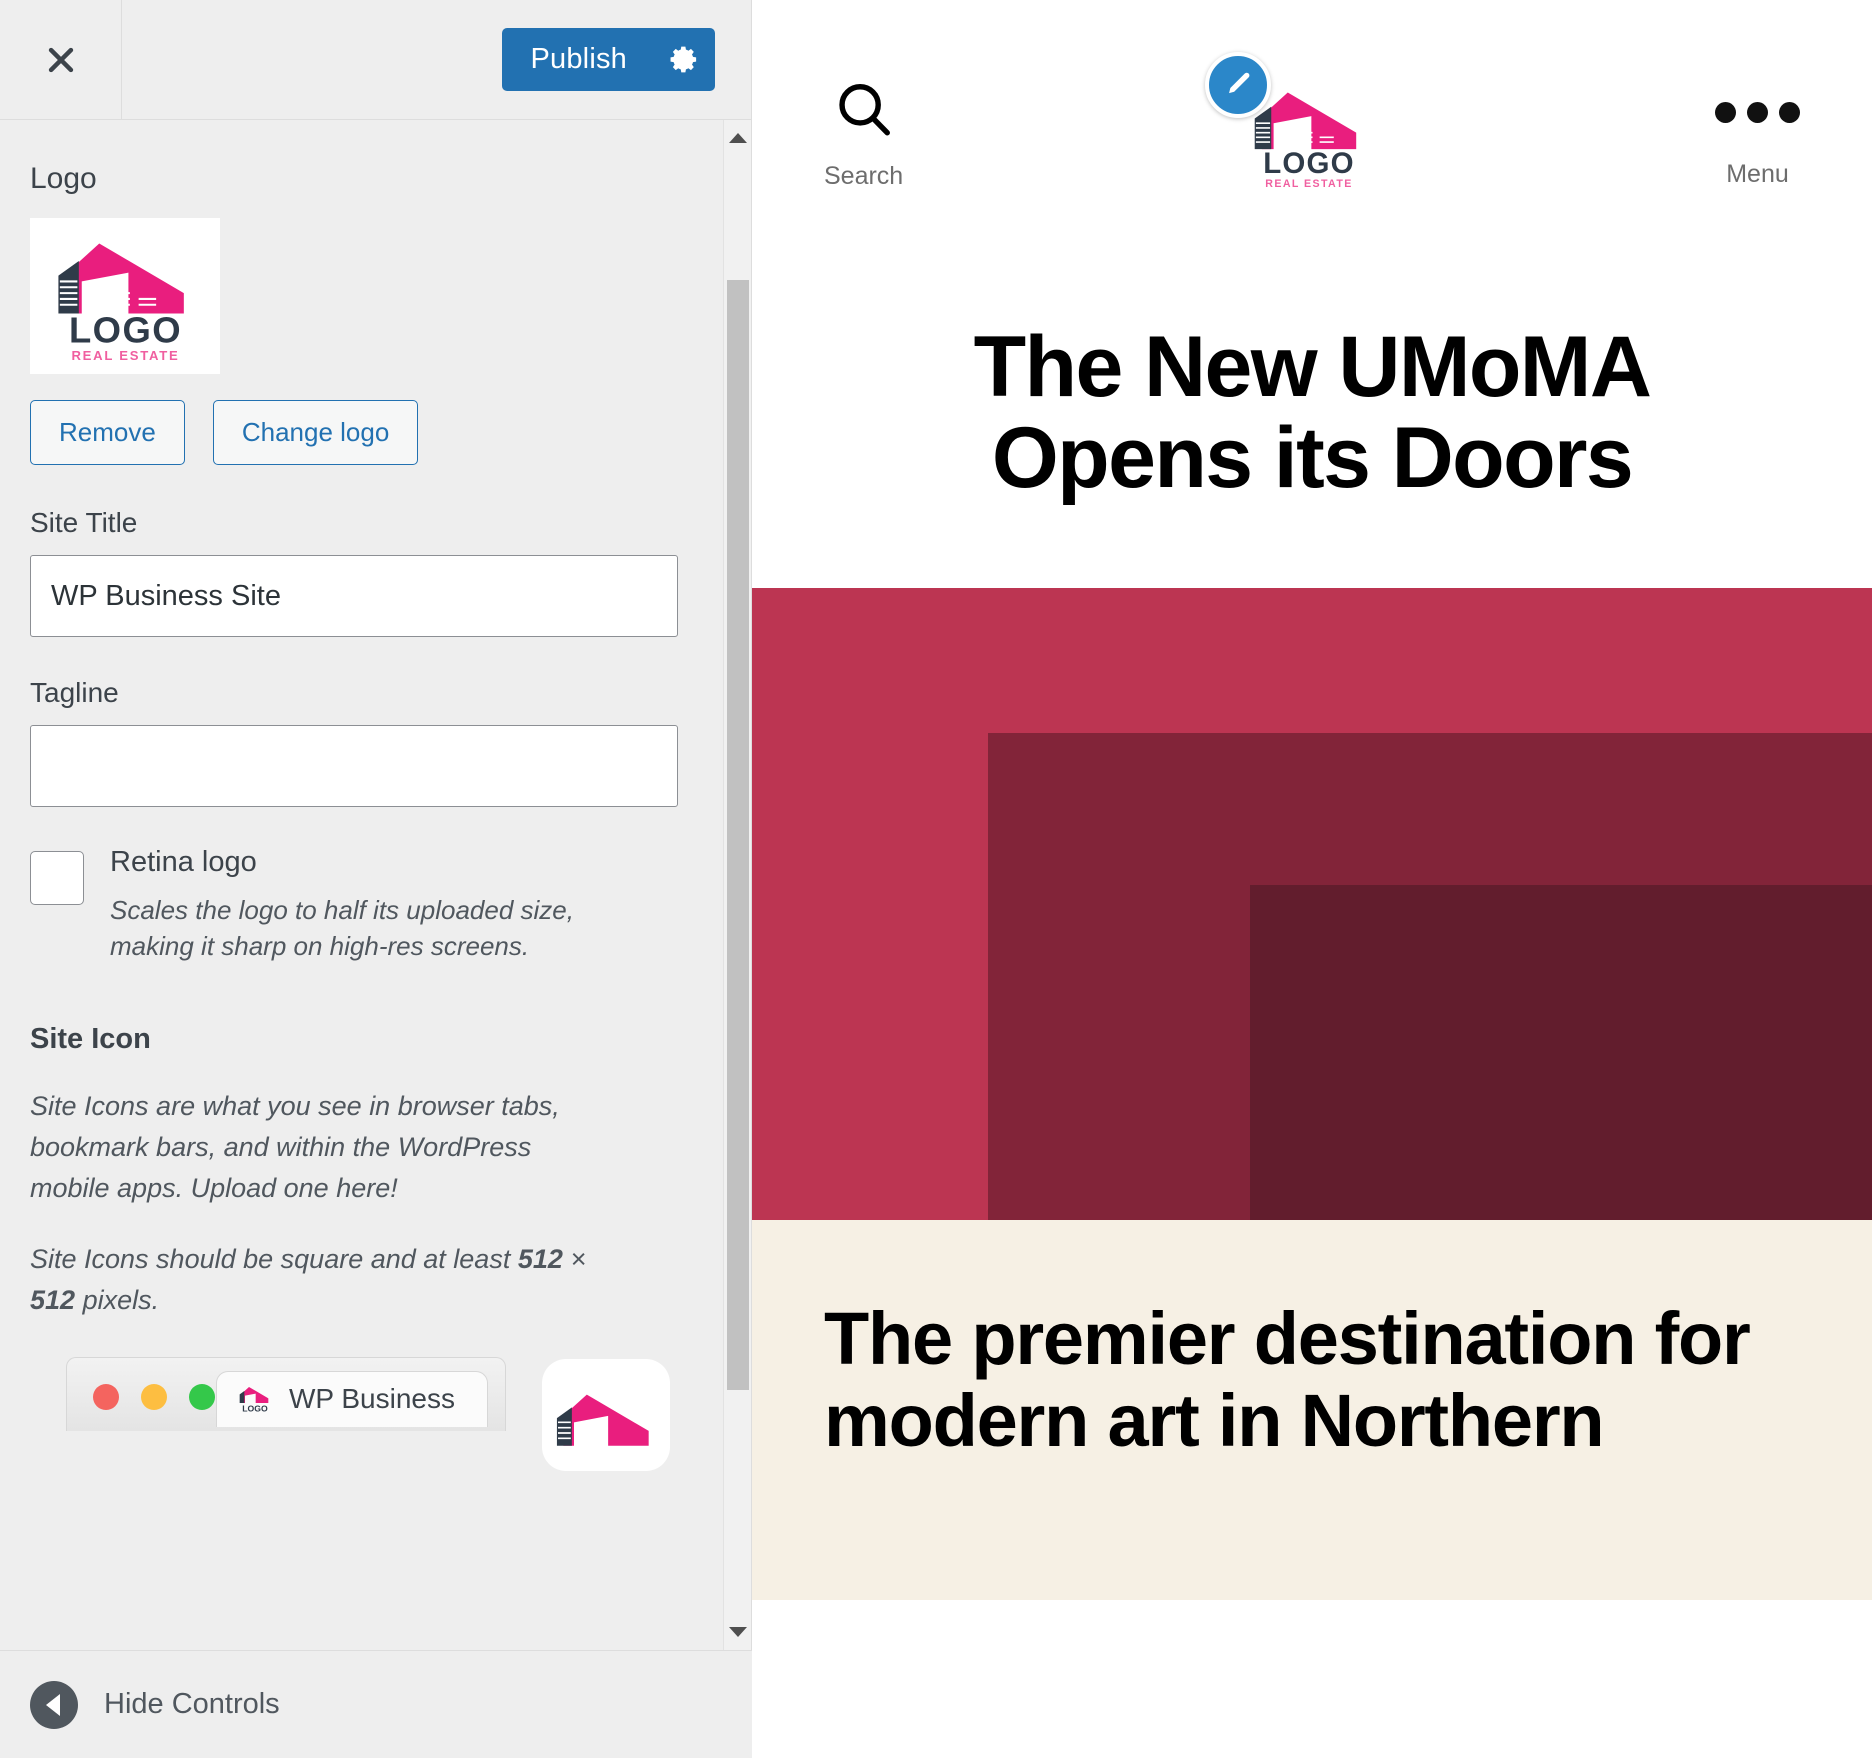  Describe the element at coordinates (312, 59) in the screenshot. I see `header-spacer` at that location.